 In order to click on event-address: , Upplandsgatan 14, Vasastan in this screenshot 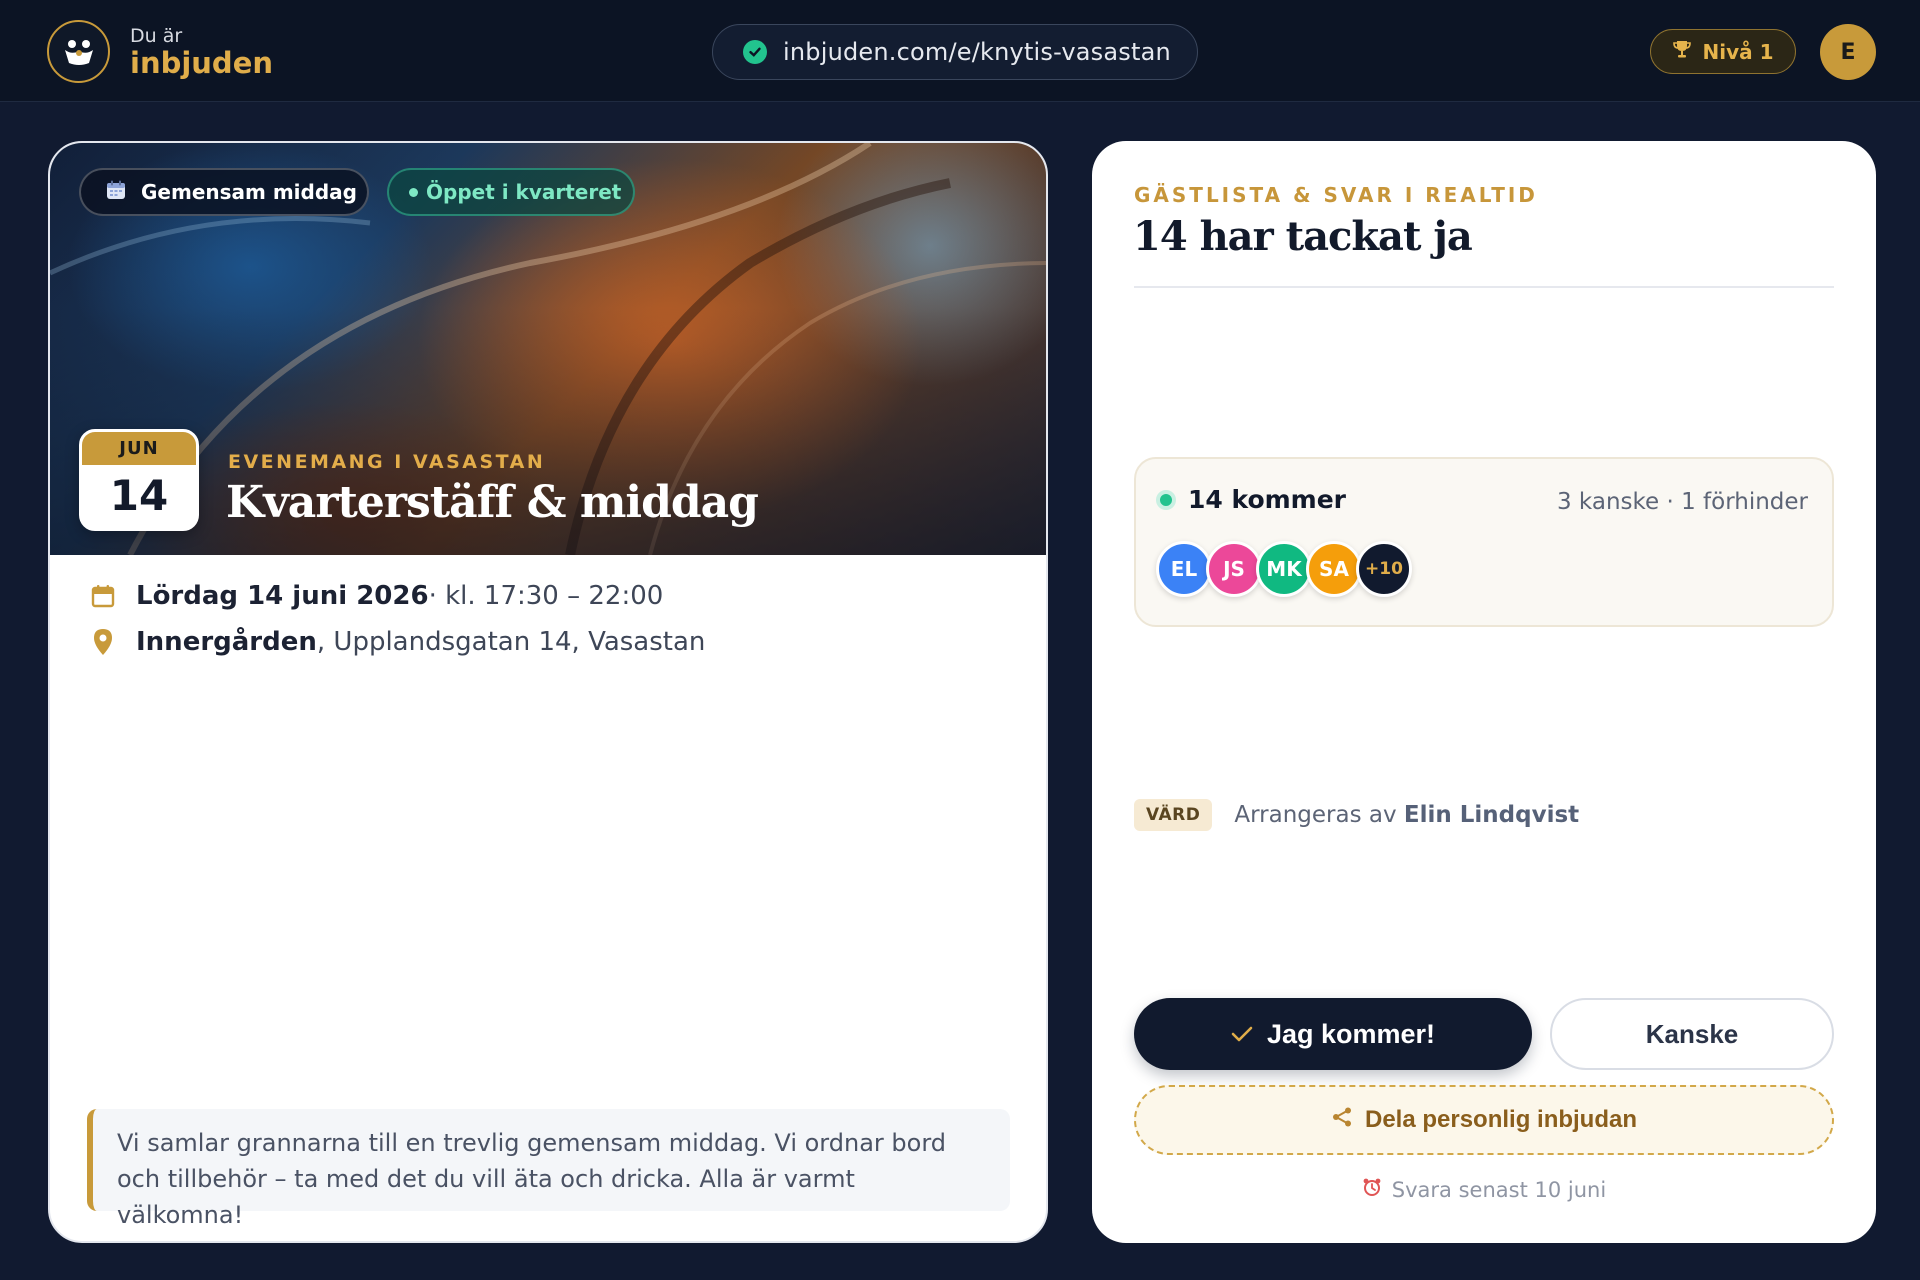, I will do `click(511, 642)`.